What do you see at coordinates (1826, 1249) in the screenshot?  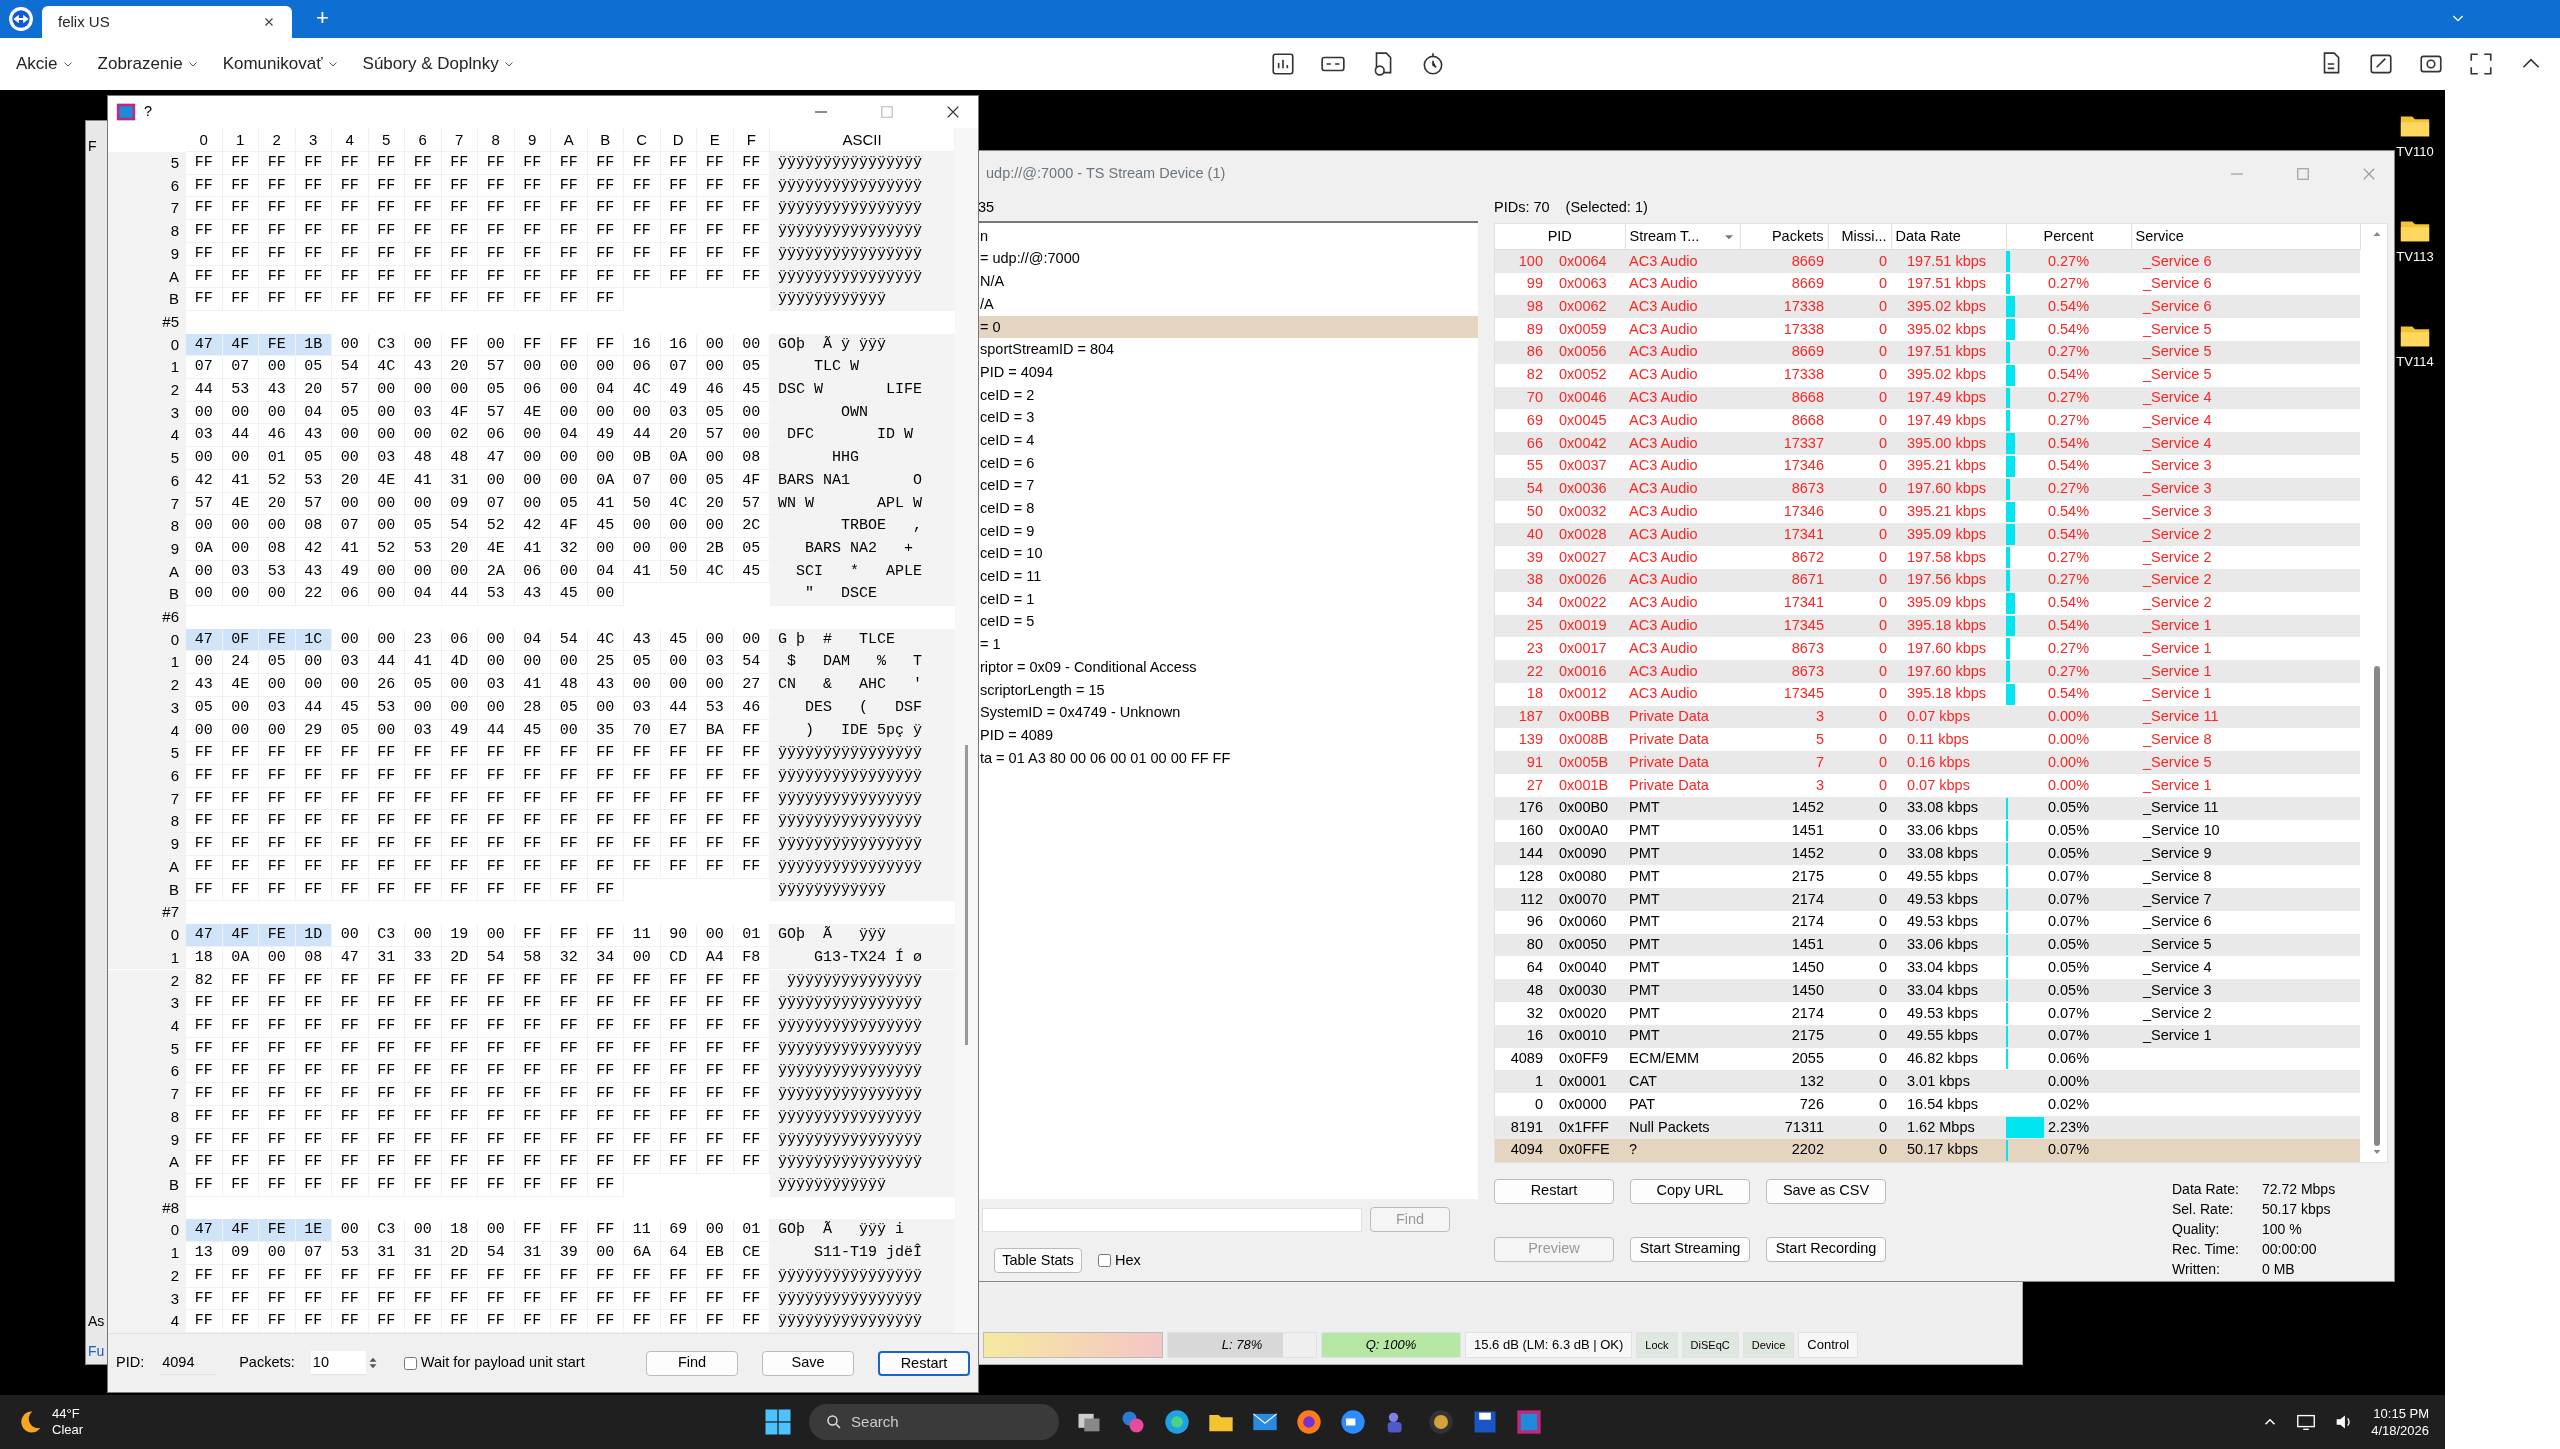 I see `action-button: Start Recording` at bounding box center [1826, 1249].